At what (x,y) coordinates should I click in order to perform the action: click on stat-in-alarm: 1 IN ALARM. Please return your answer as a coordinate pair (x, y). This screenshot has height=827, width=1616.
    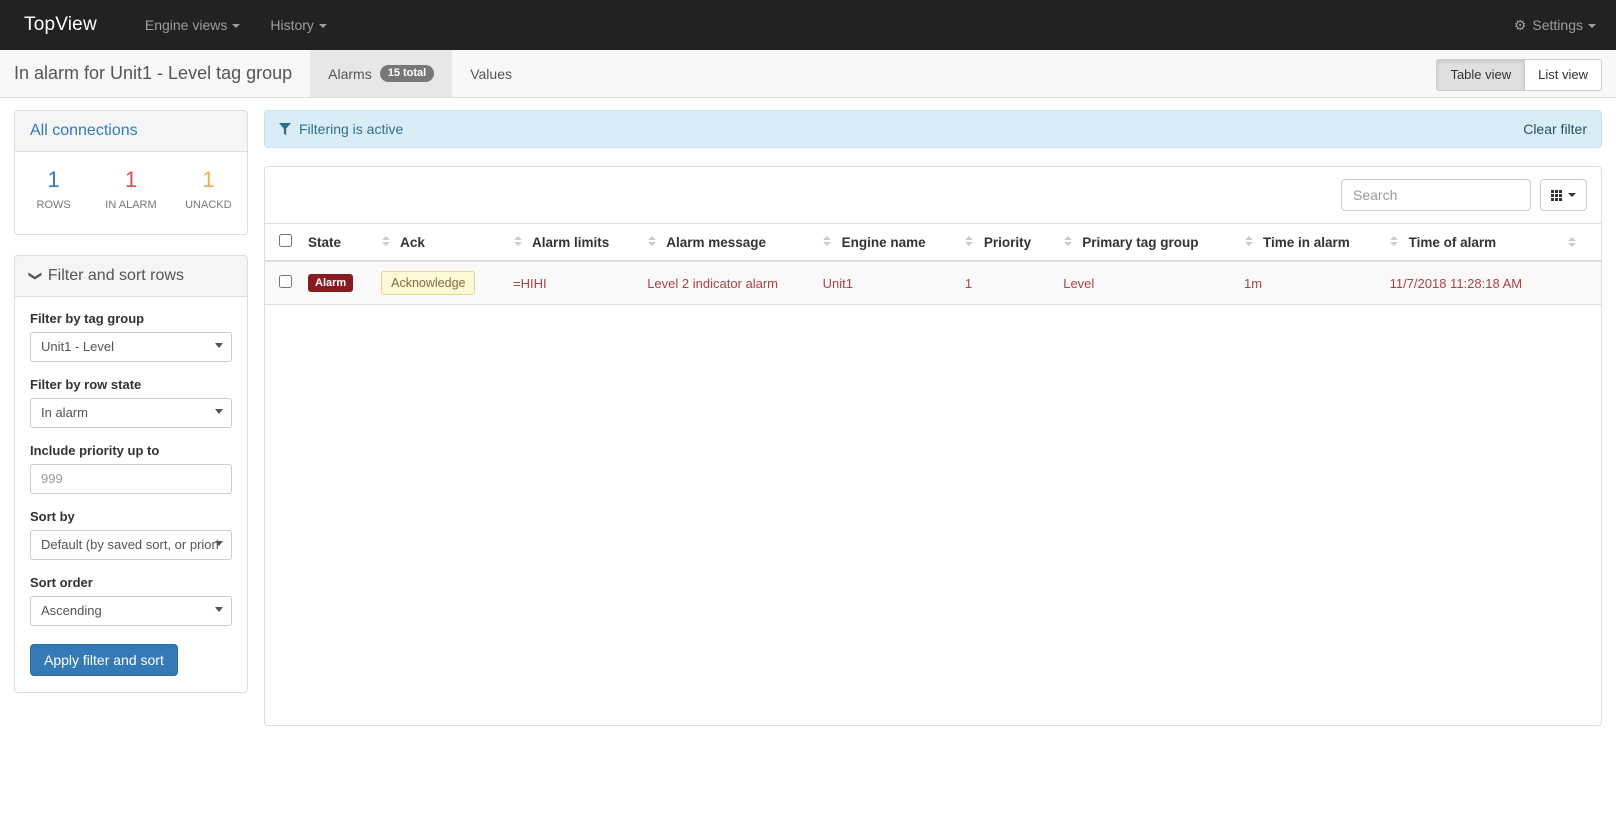
    Looking at the image, I should click on (130, 190).